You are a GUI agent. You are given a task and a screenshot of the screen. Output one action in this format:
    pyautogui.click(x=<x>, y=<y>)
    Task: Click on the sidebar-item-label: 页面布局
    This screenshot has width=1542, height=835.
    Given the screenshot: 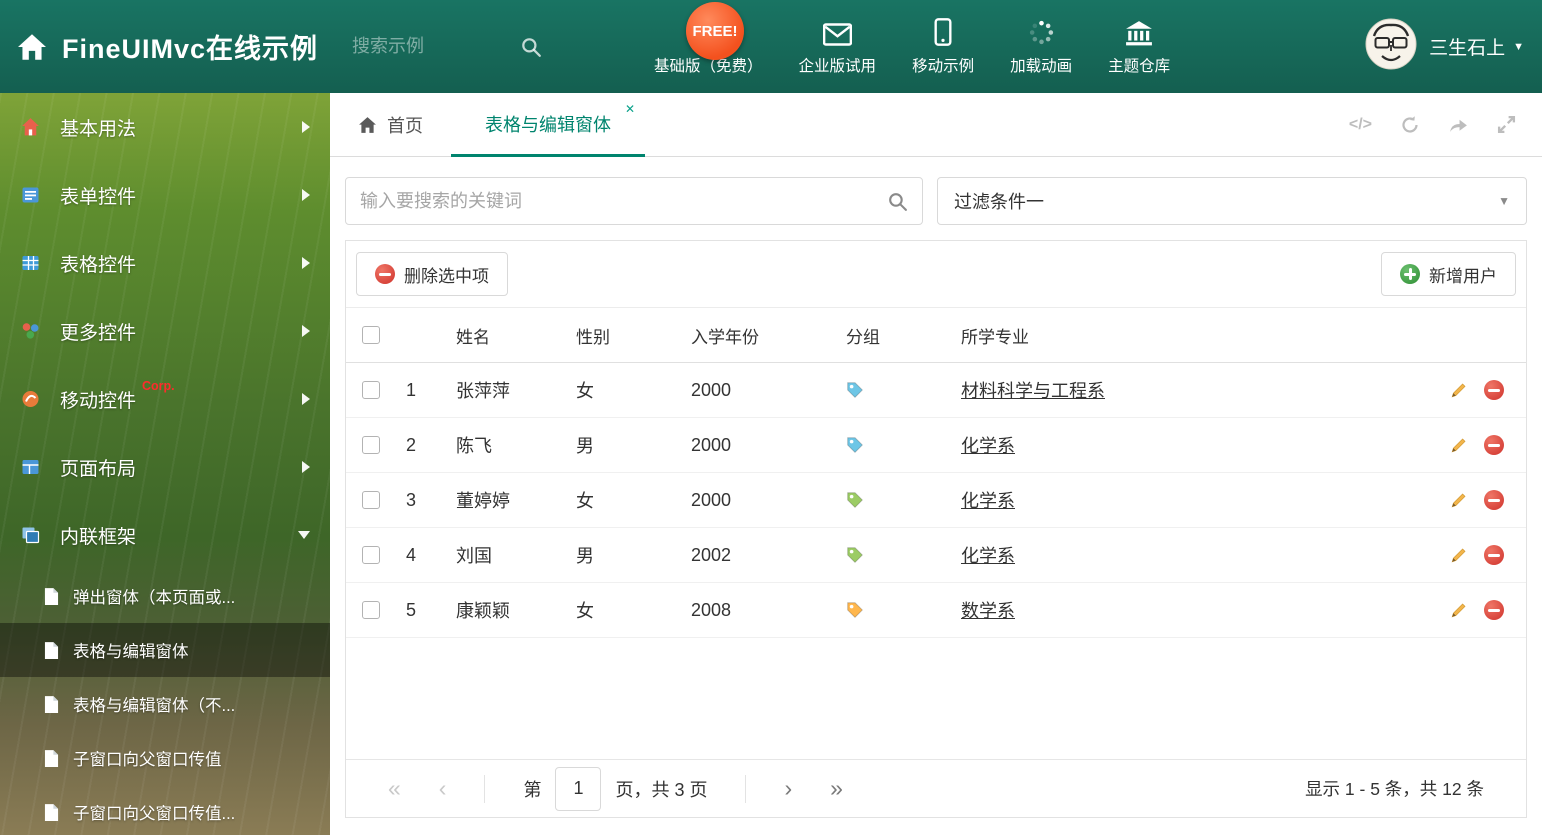 What is the action you would take?
    pyautogui.click(x=98, y=469)
    